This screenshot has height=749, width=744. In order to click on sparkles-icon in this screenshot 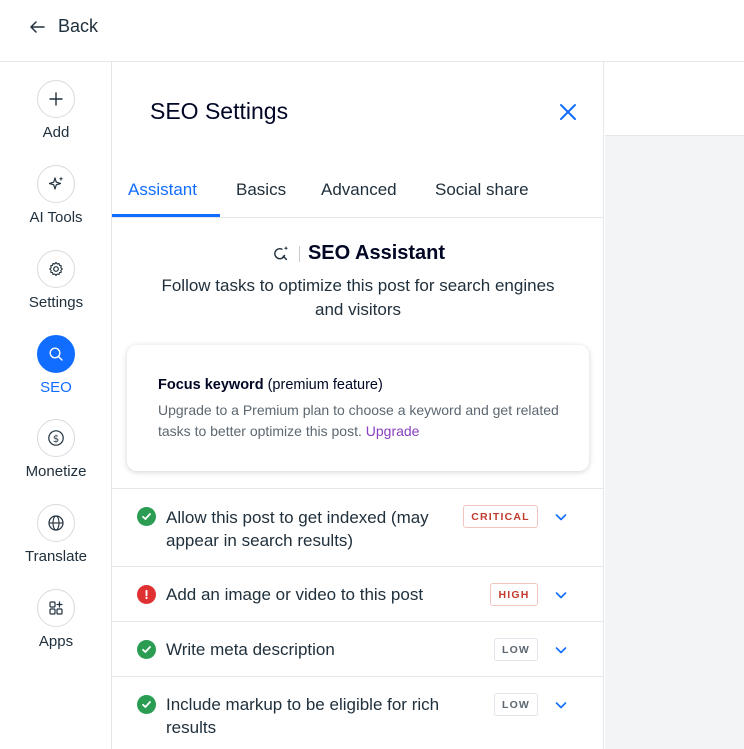, I will do `click(56, 184)`.